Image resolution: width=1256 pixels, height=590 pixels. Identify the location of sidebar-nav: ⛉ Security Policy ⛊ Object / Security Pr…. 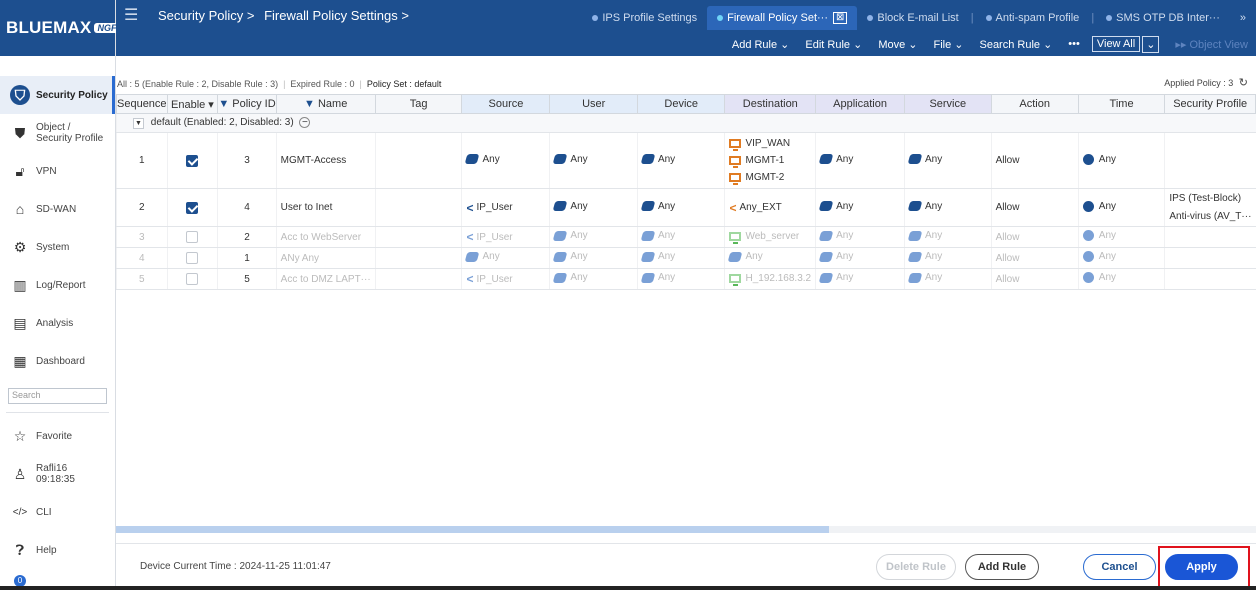
(57, 312).